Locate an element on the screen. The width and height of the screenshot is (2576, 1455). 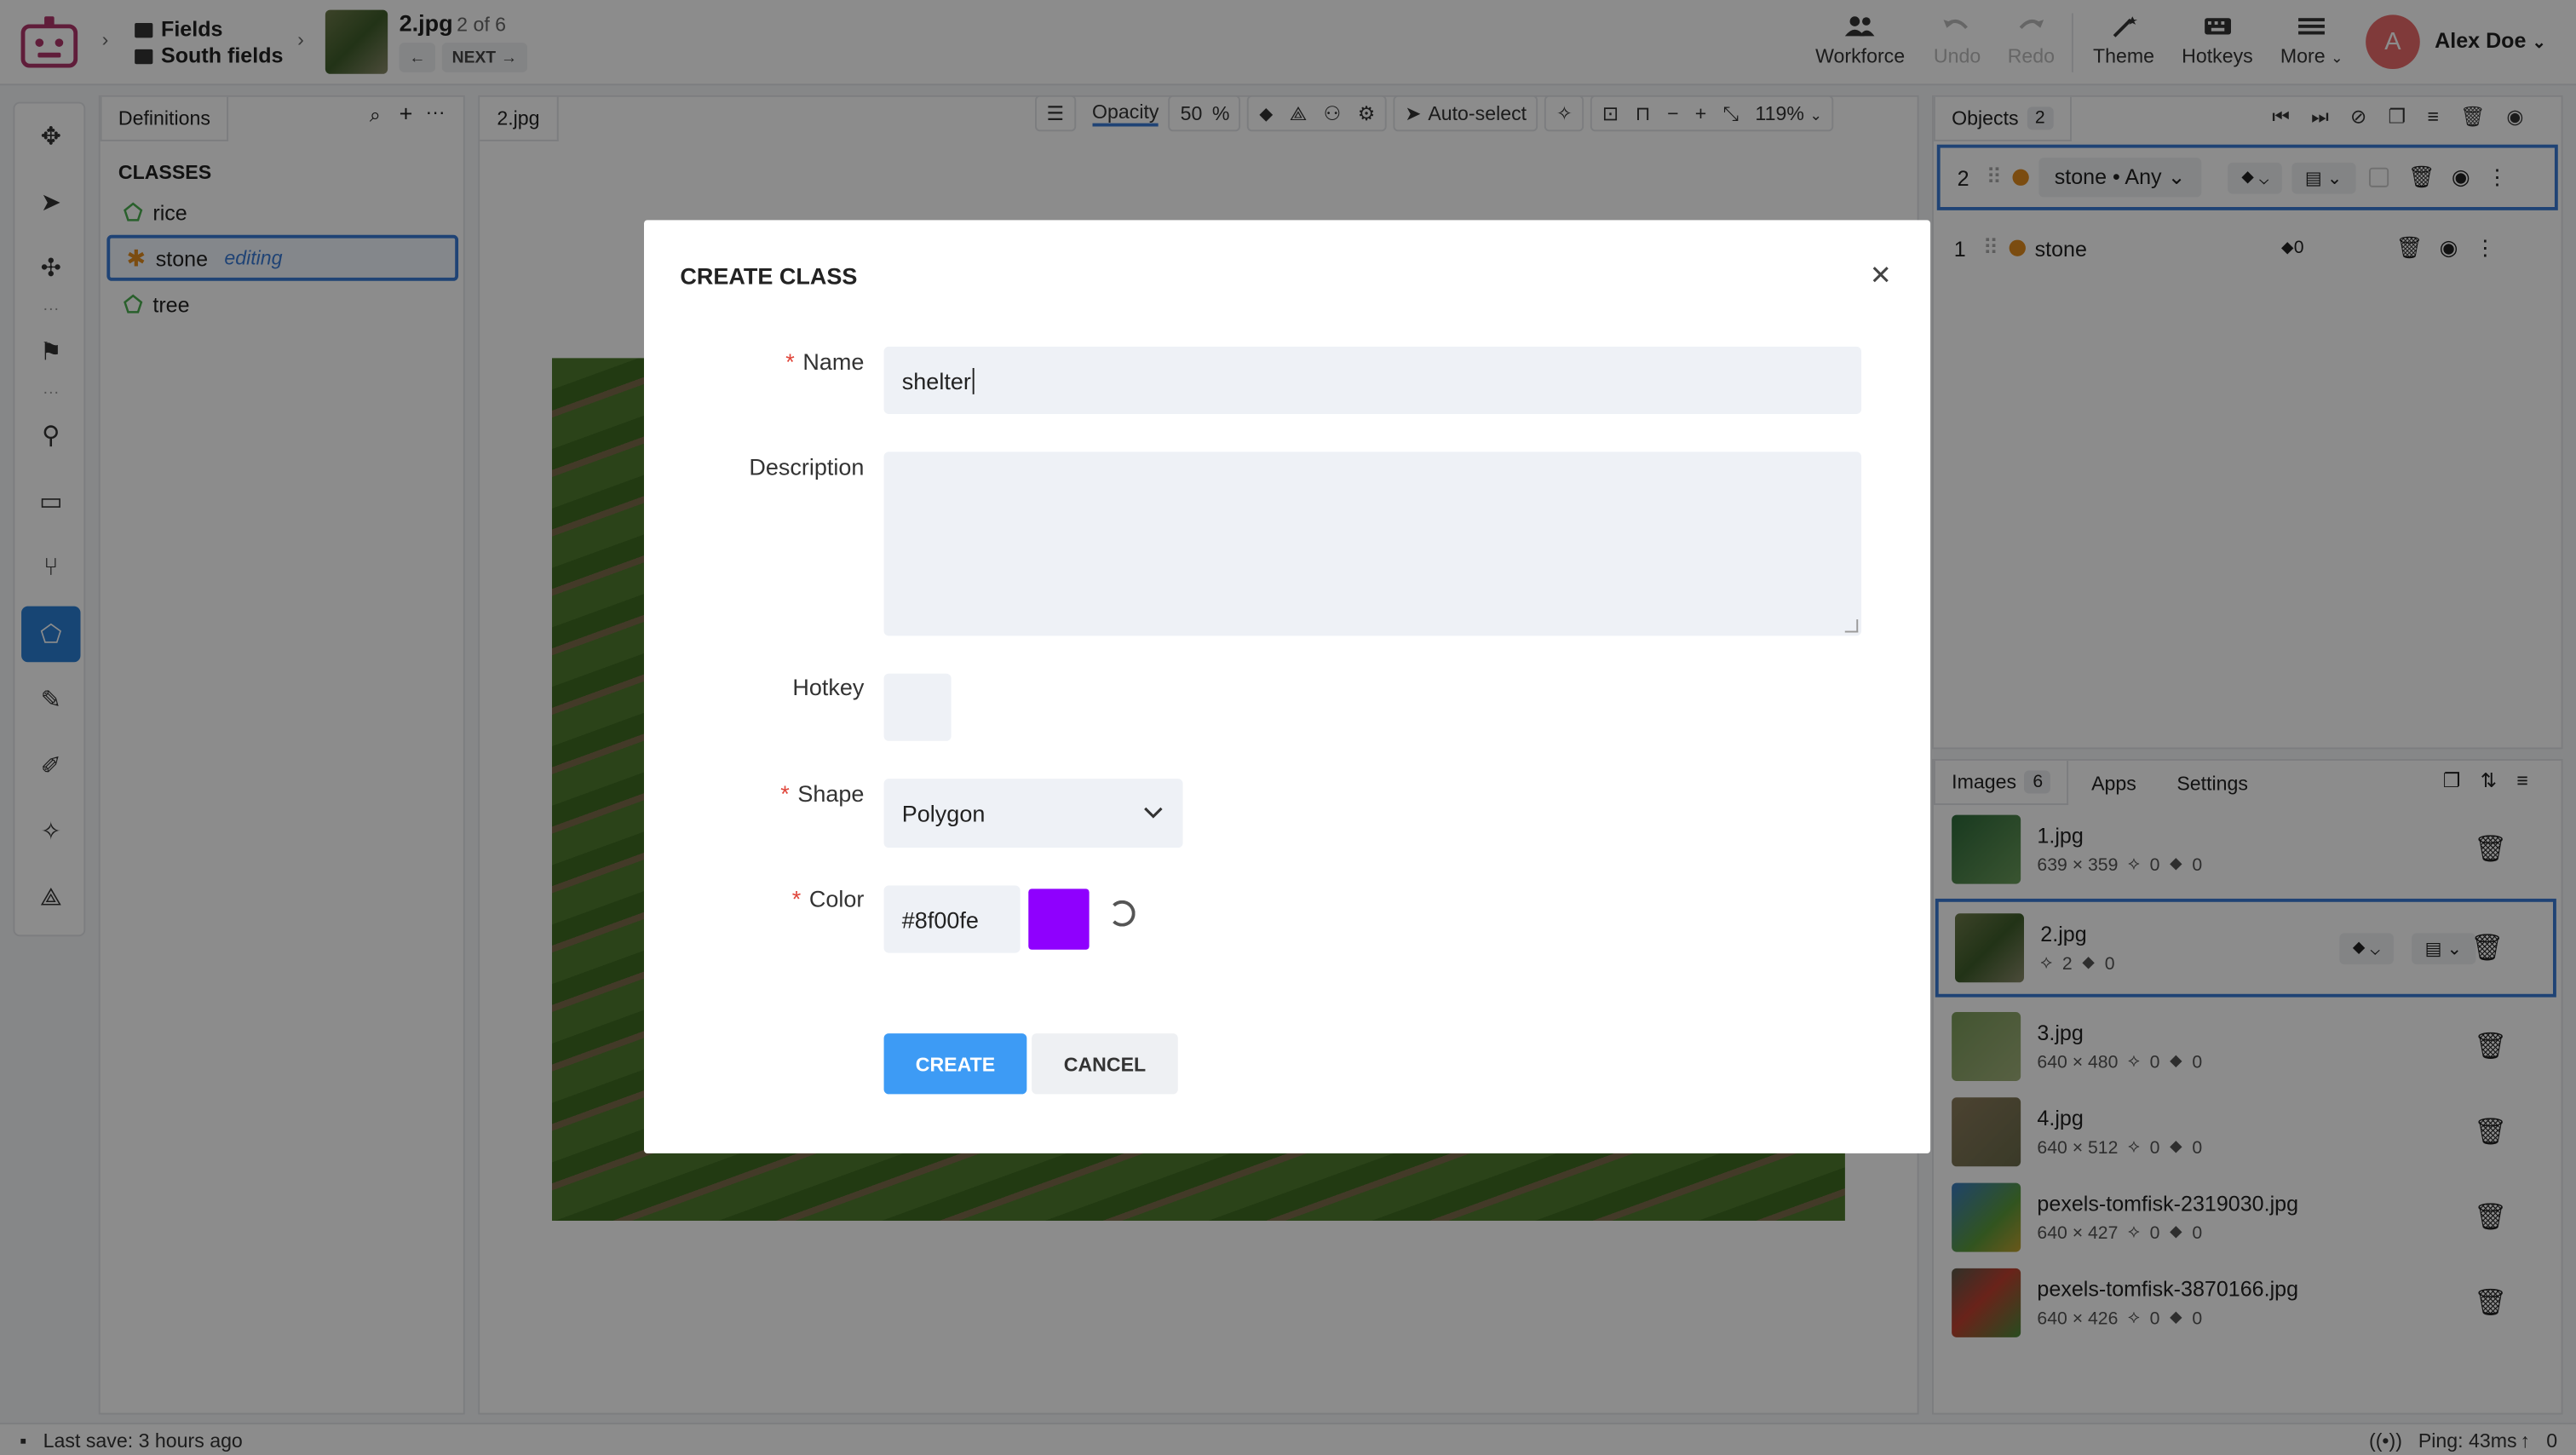
color-hex-field: #8f00fe is located at coordinates (952, 919).